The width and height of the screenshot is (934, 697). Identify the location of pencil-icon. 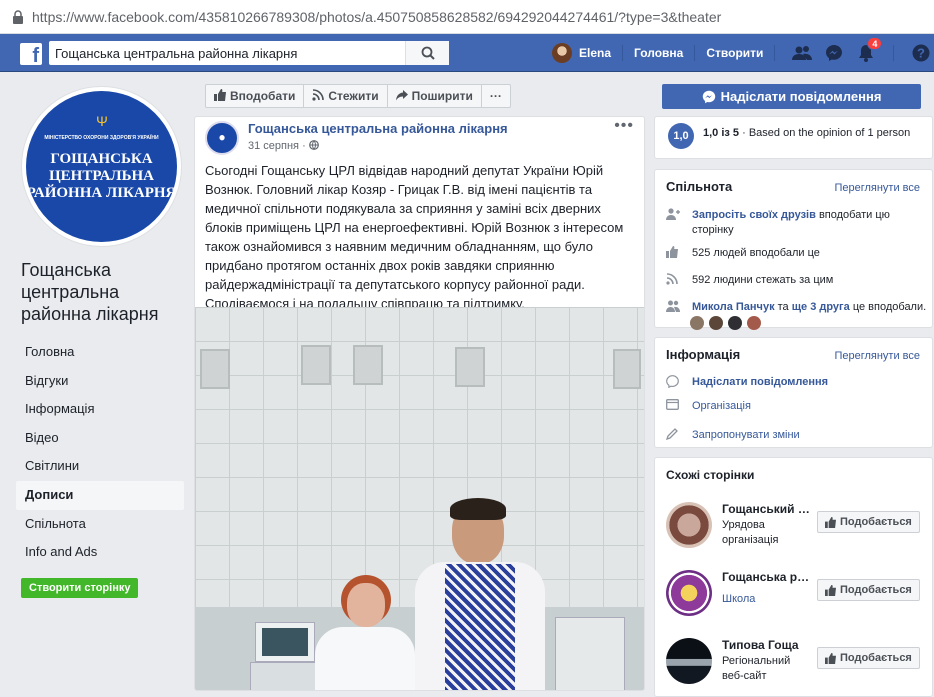
(674, 436).